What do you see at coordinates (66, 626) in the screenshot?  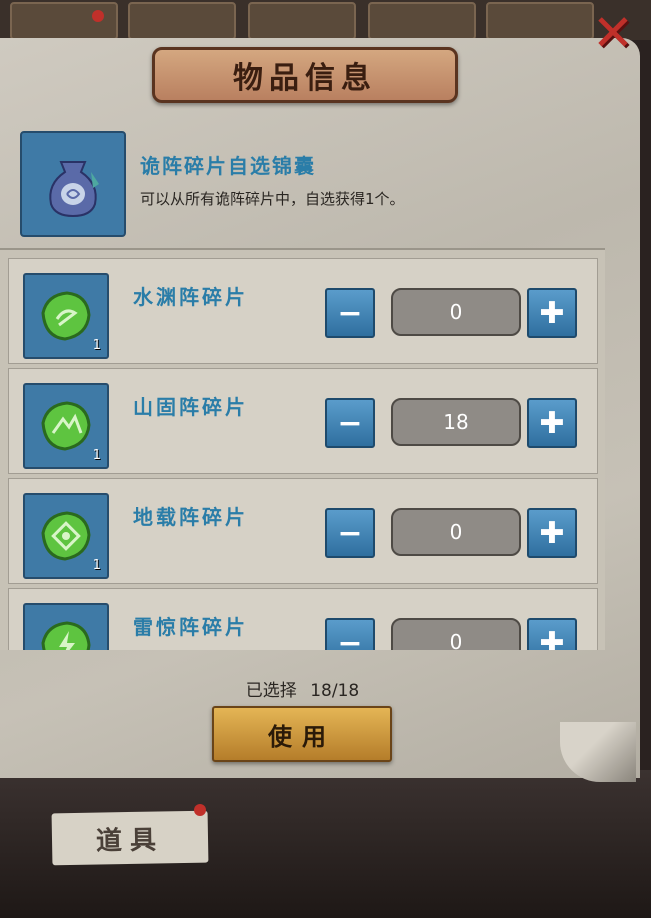 I see `thunder-rune-icon: 1` at bounding box center [66, 626].